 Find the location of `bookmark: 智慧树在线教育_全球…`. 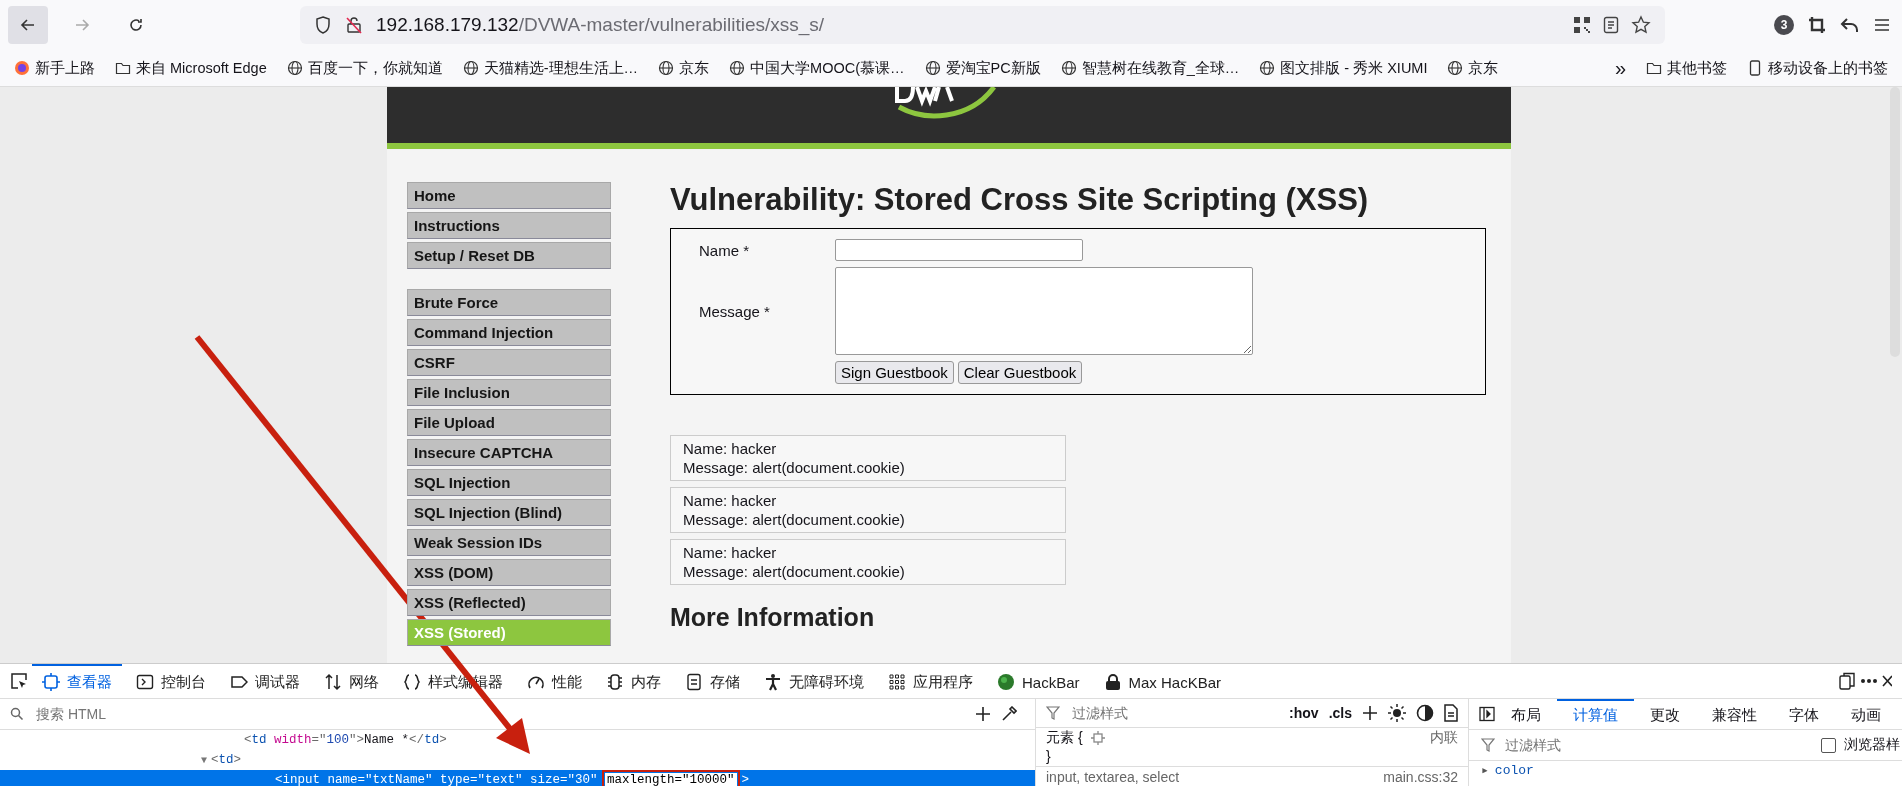

bookmark: 智慧树在线教育_全球… is located at coordinates (1150, 68).